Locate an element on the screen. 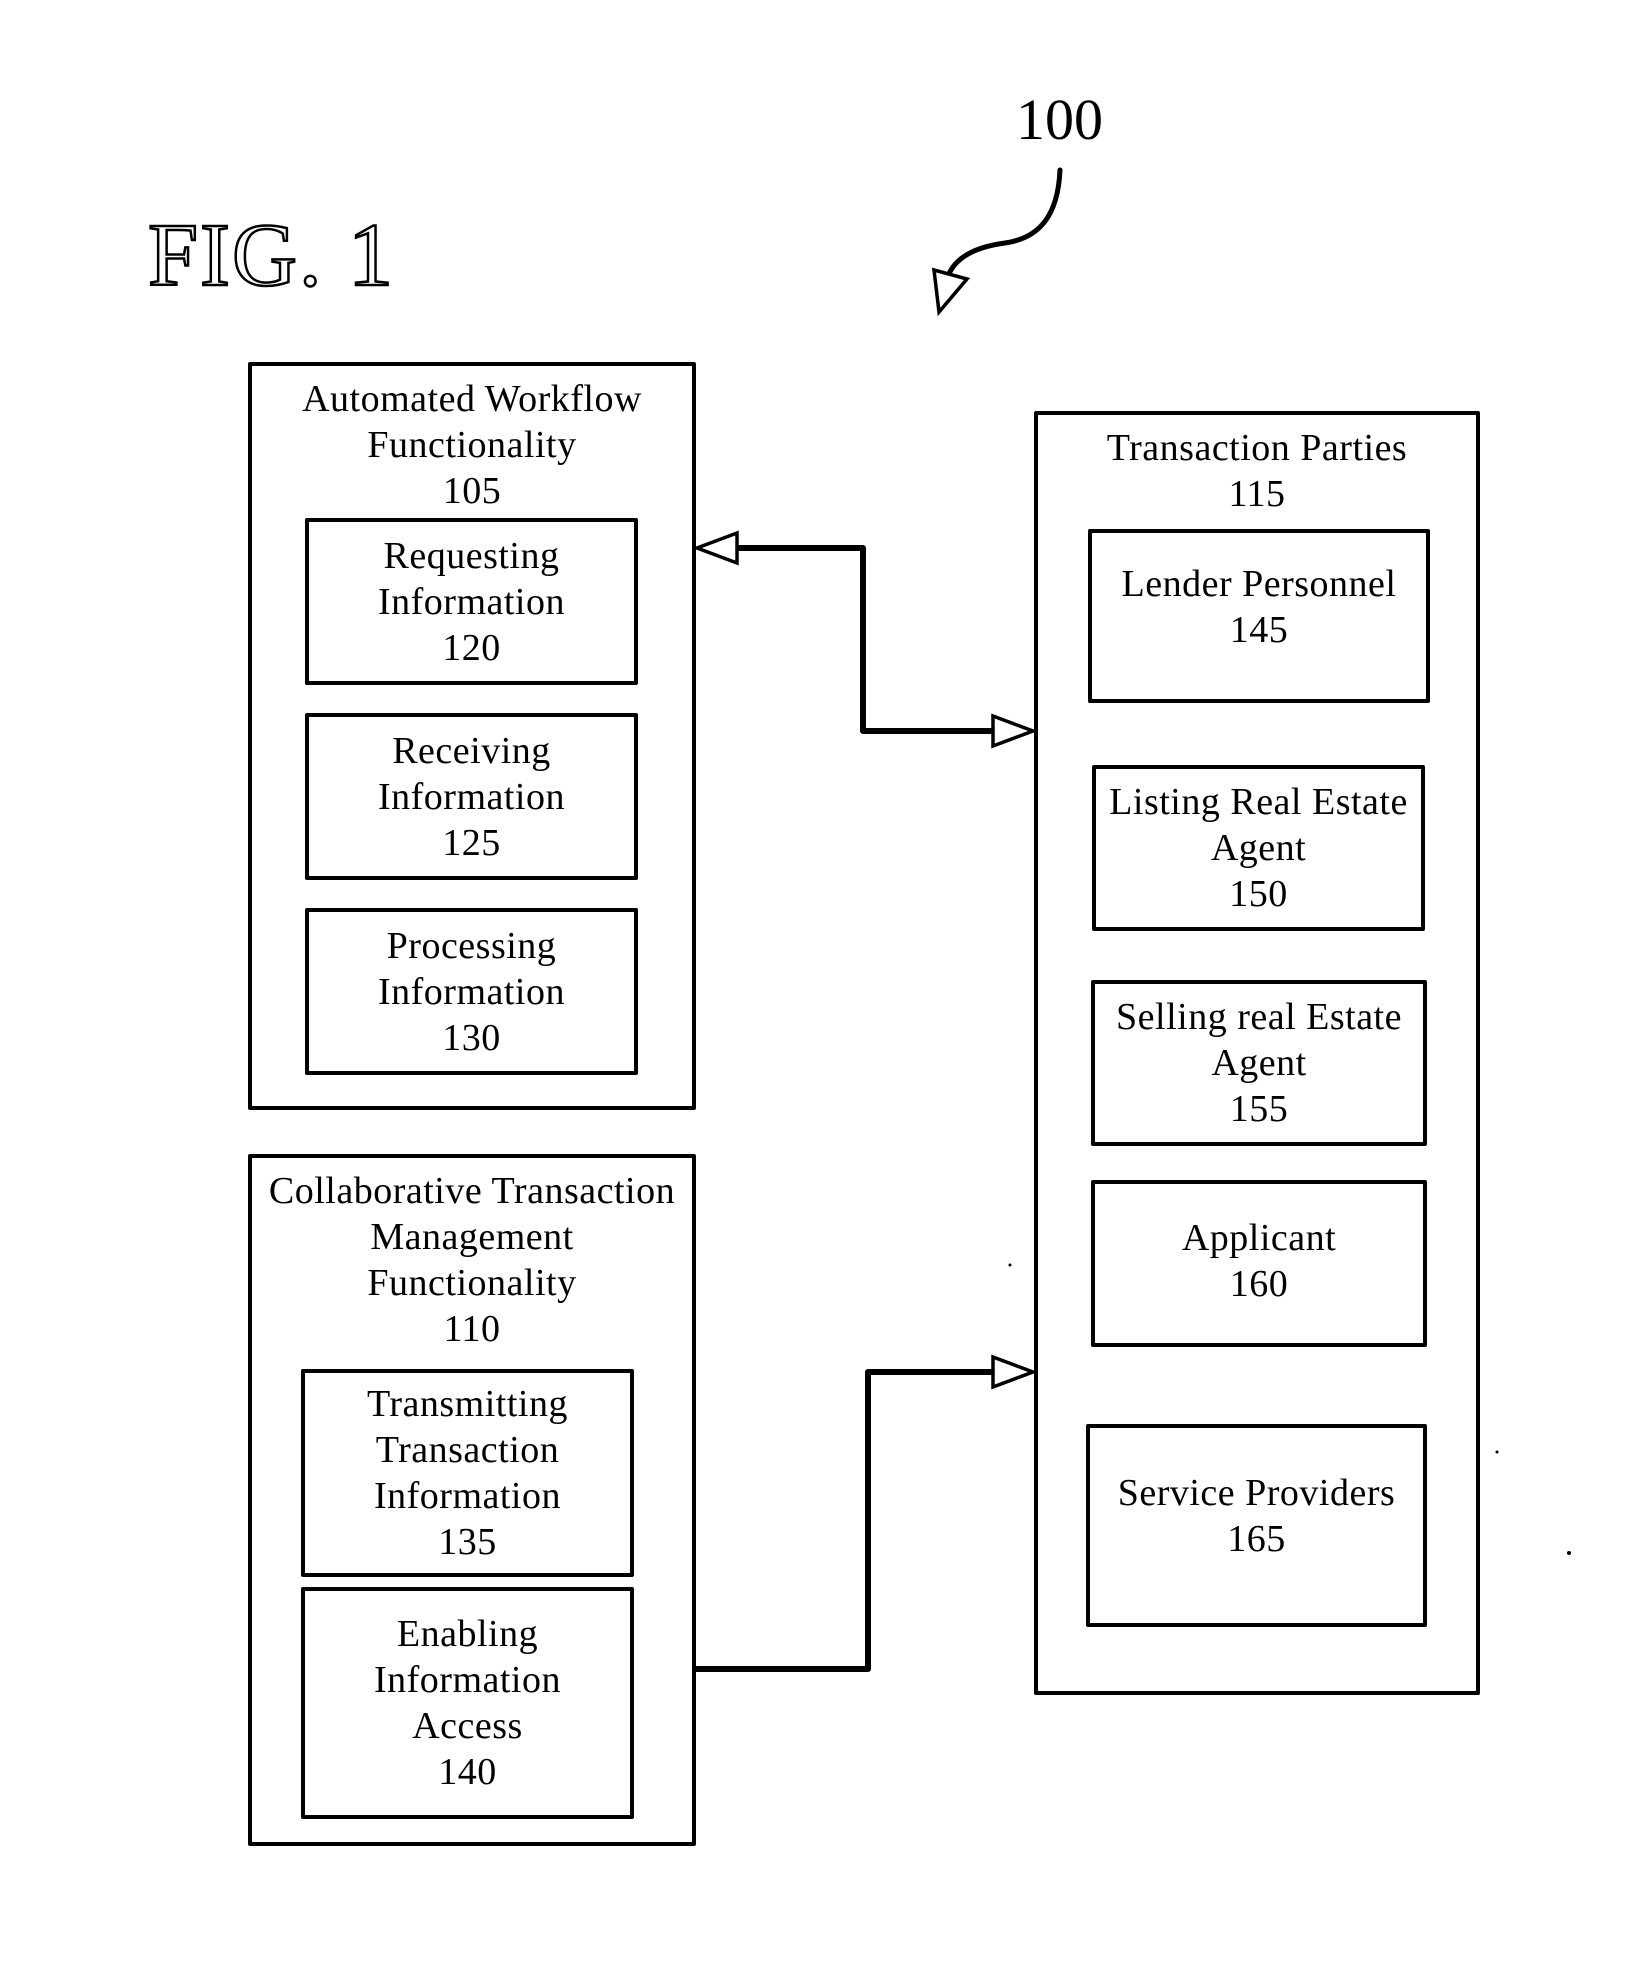  arrowhead-left-icon is located at coordinates (715, 548).